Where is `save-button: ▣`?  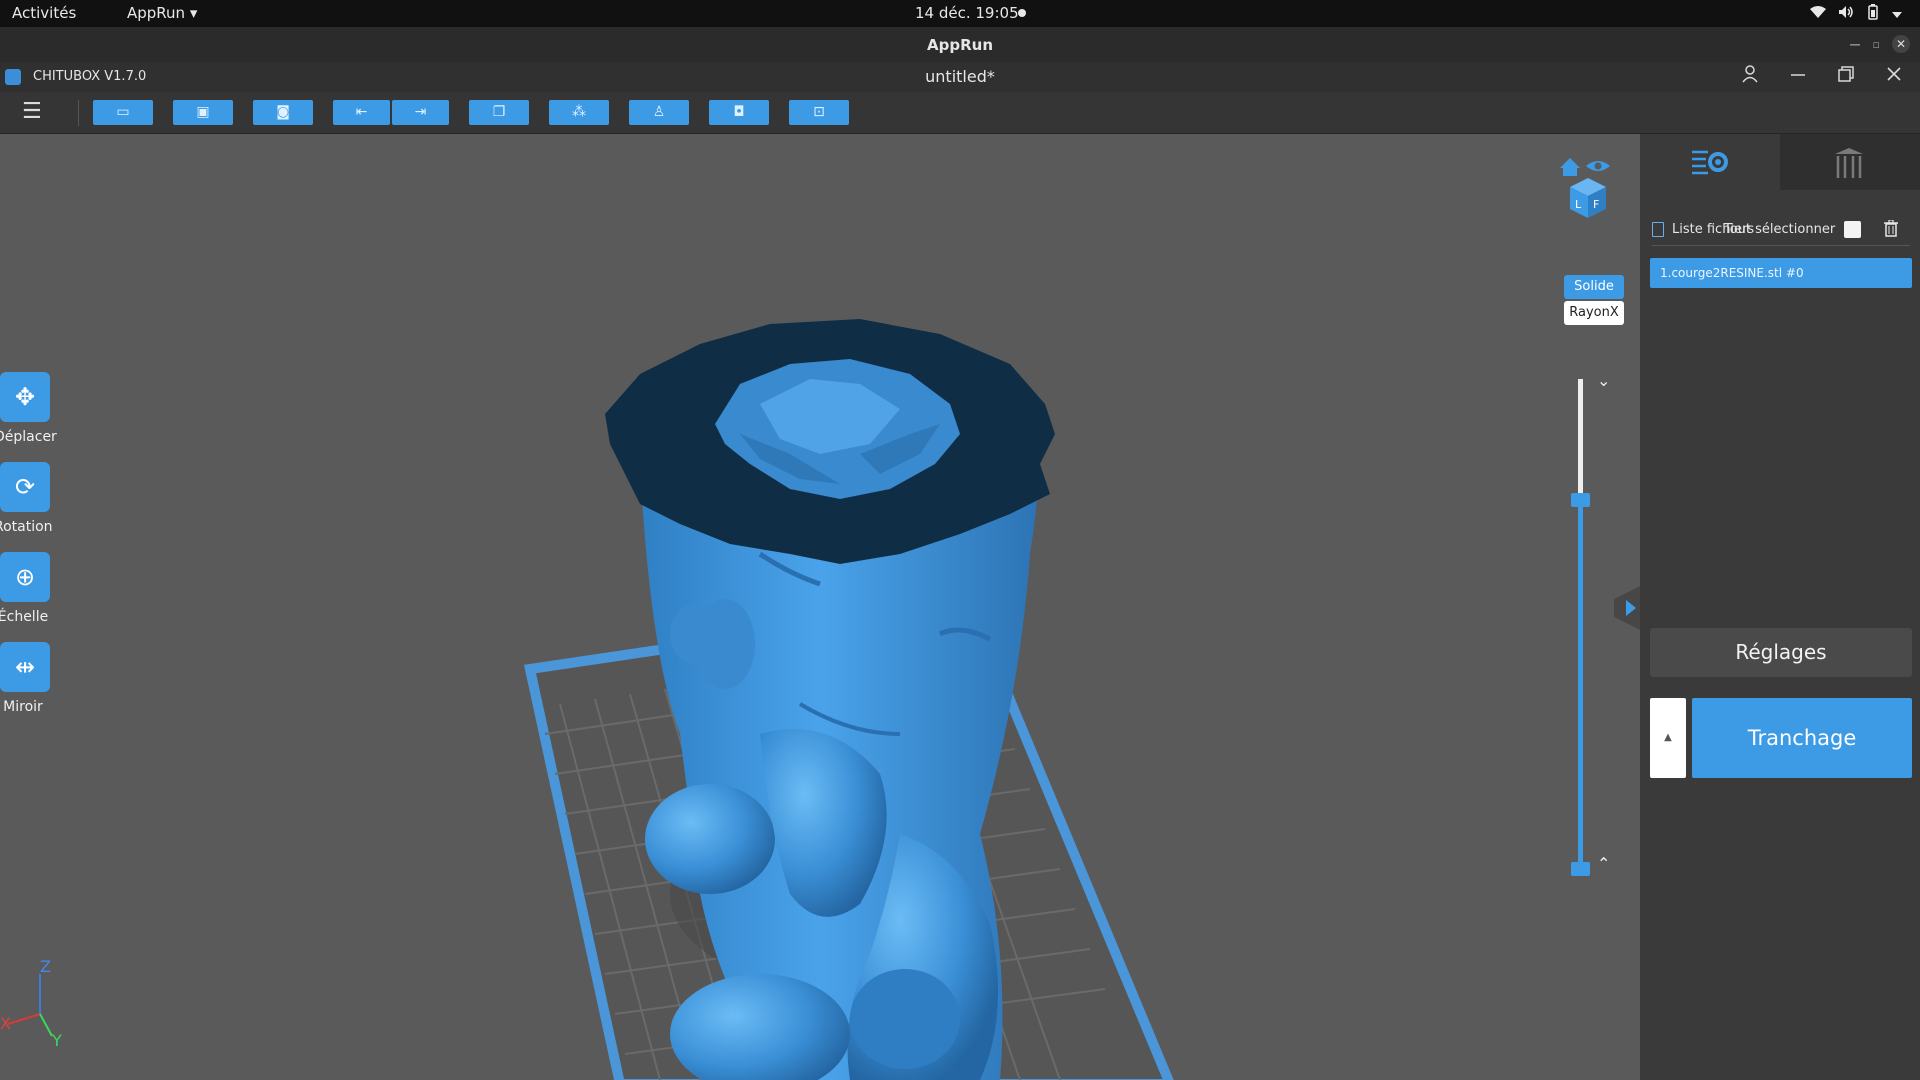 save-button: ▣ is located at coordinates (203, 112).